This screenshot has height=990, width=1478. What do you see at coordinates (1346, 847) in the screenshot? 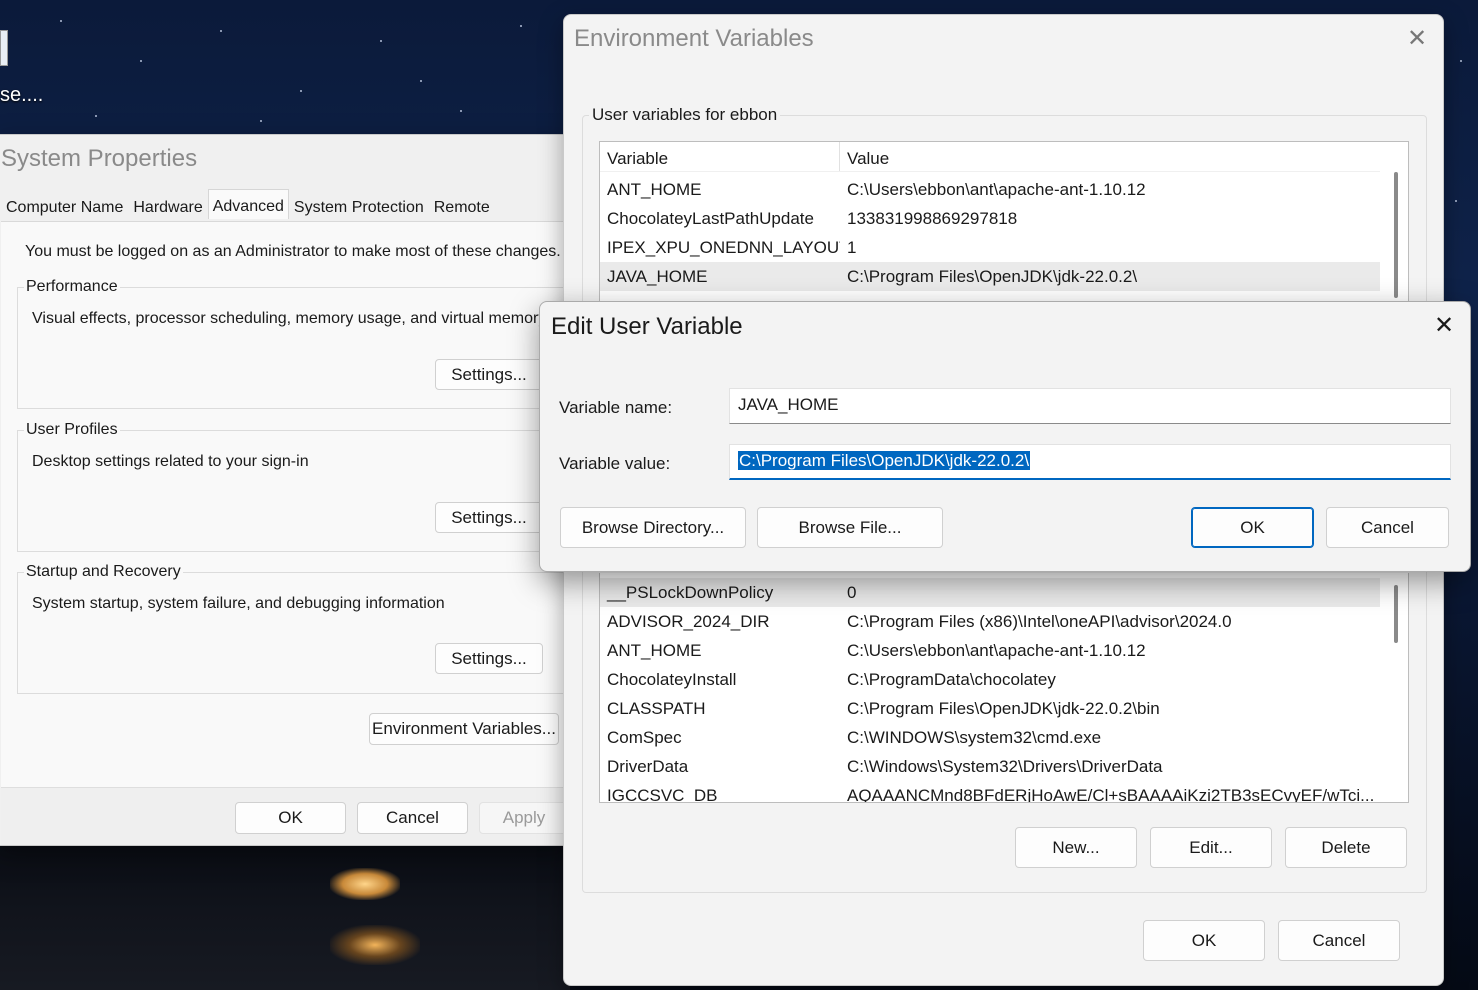
I see `delete-button: Delete` at bounding box center [1346, 847].